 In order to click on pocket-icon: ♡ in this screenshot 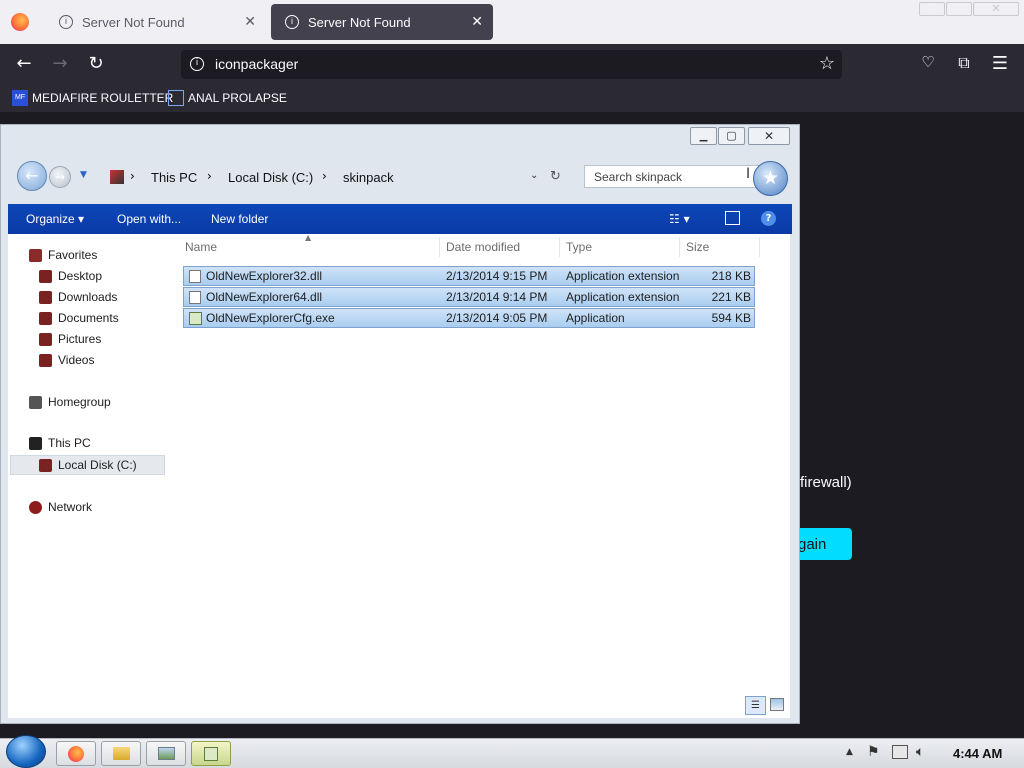, I will do `click(928, 62)`.